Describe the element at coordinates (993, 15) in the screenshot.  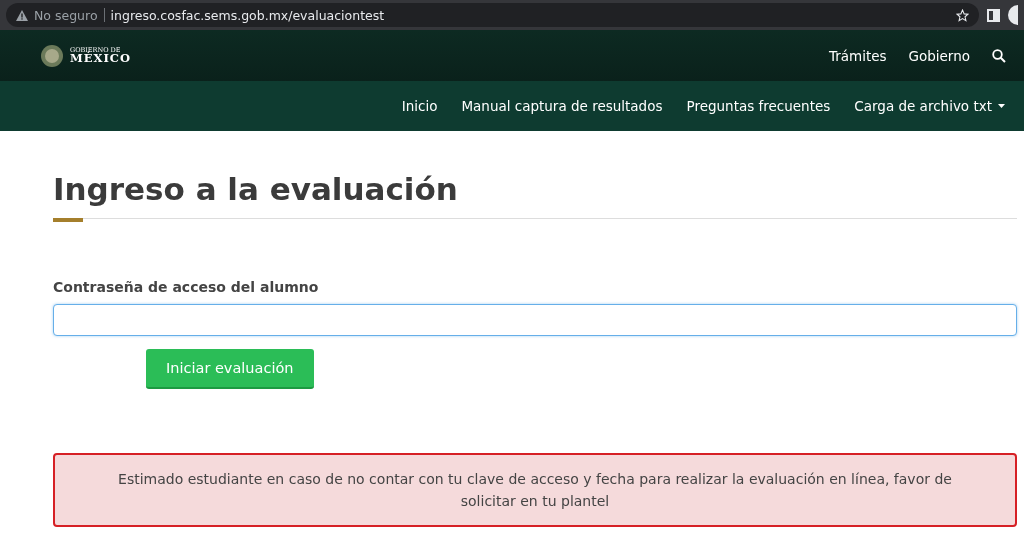
I see `side-panel-icon` at that location.